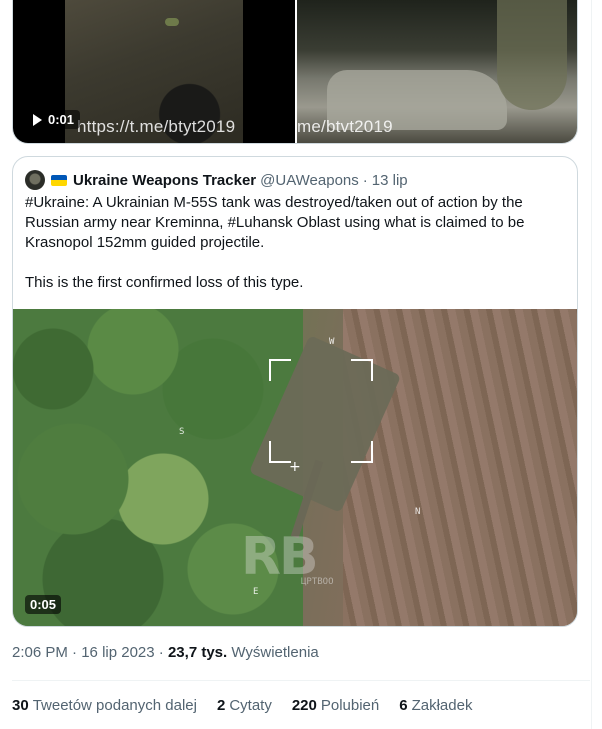 The width and height of the screenshot is (602, 729). Describe the element at coordinates (332, 342) in the screenshot. I see `compass-label: W` at that location.